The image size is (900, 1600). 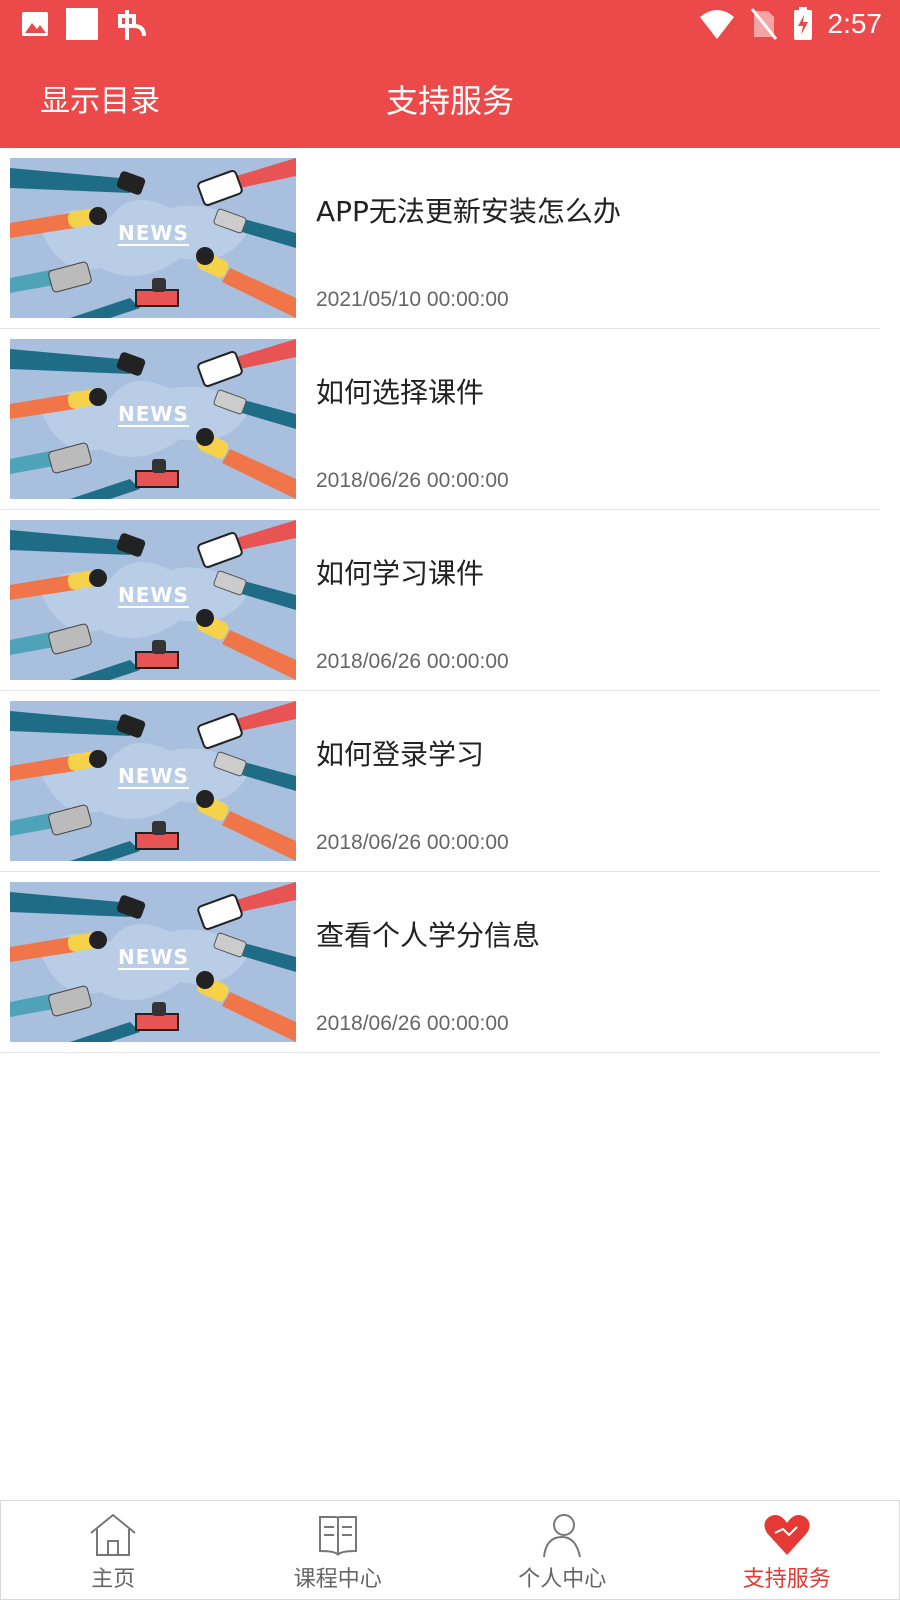 What do you see at coordinates (763, 24) in the screenshot?
I see `no-sim-icon` at bounding box center [763, 24].